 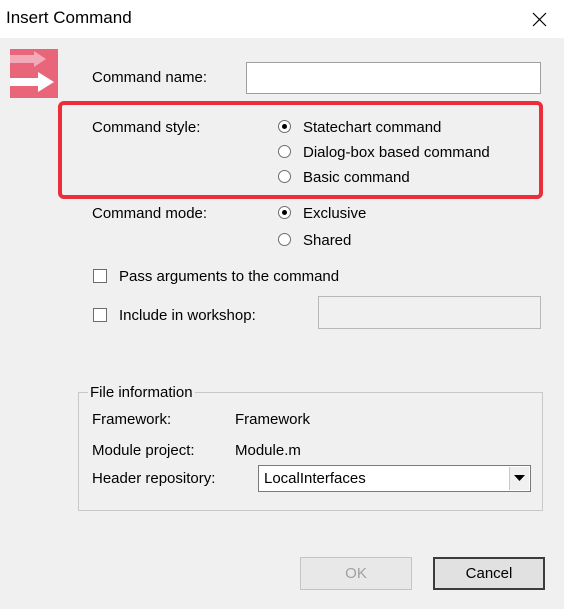 What do you see at coordinates (284, 212) in the screenshot?
I see `exclusive-radio` at bounding box center [284, 212].